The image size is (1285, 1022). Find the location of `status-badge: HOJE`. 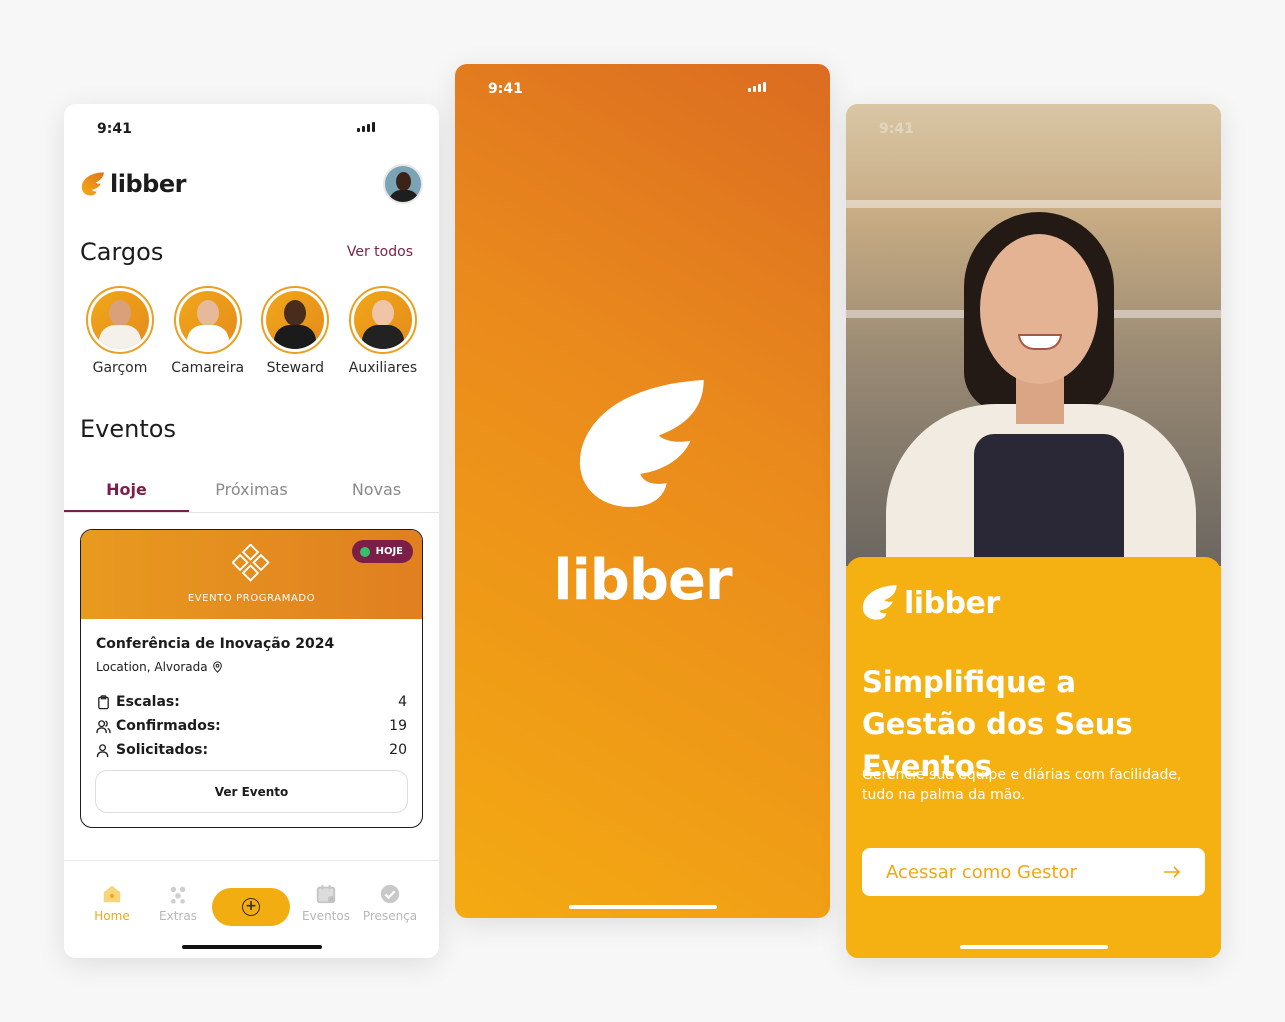

status-badge: HOJE is located at coordinates (382, 551).